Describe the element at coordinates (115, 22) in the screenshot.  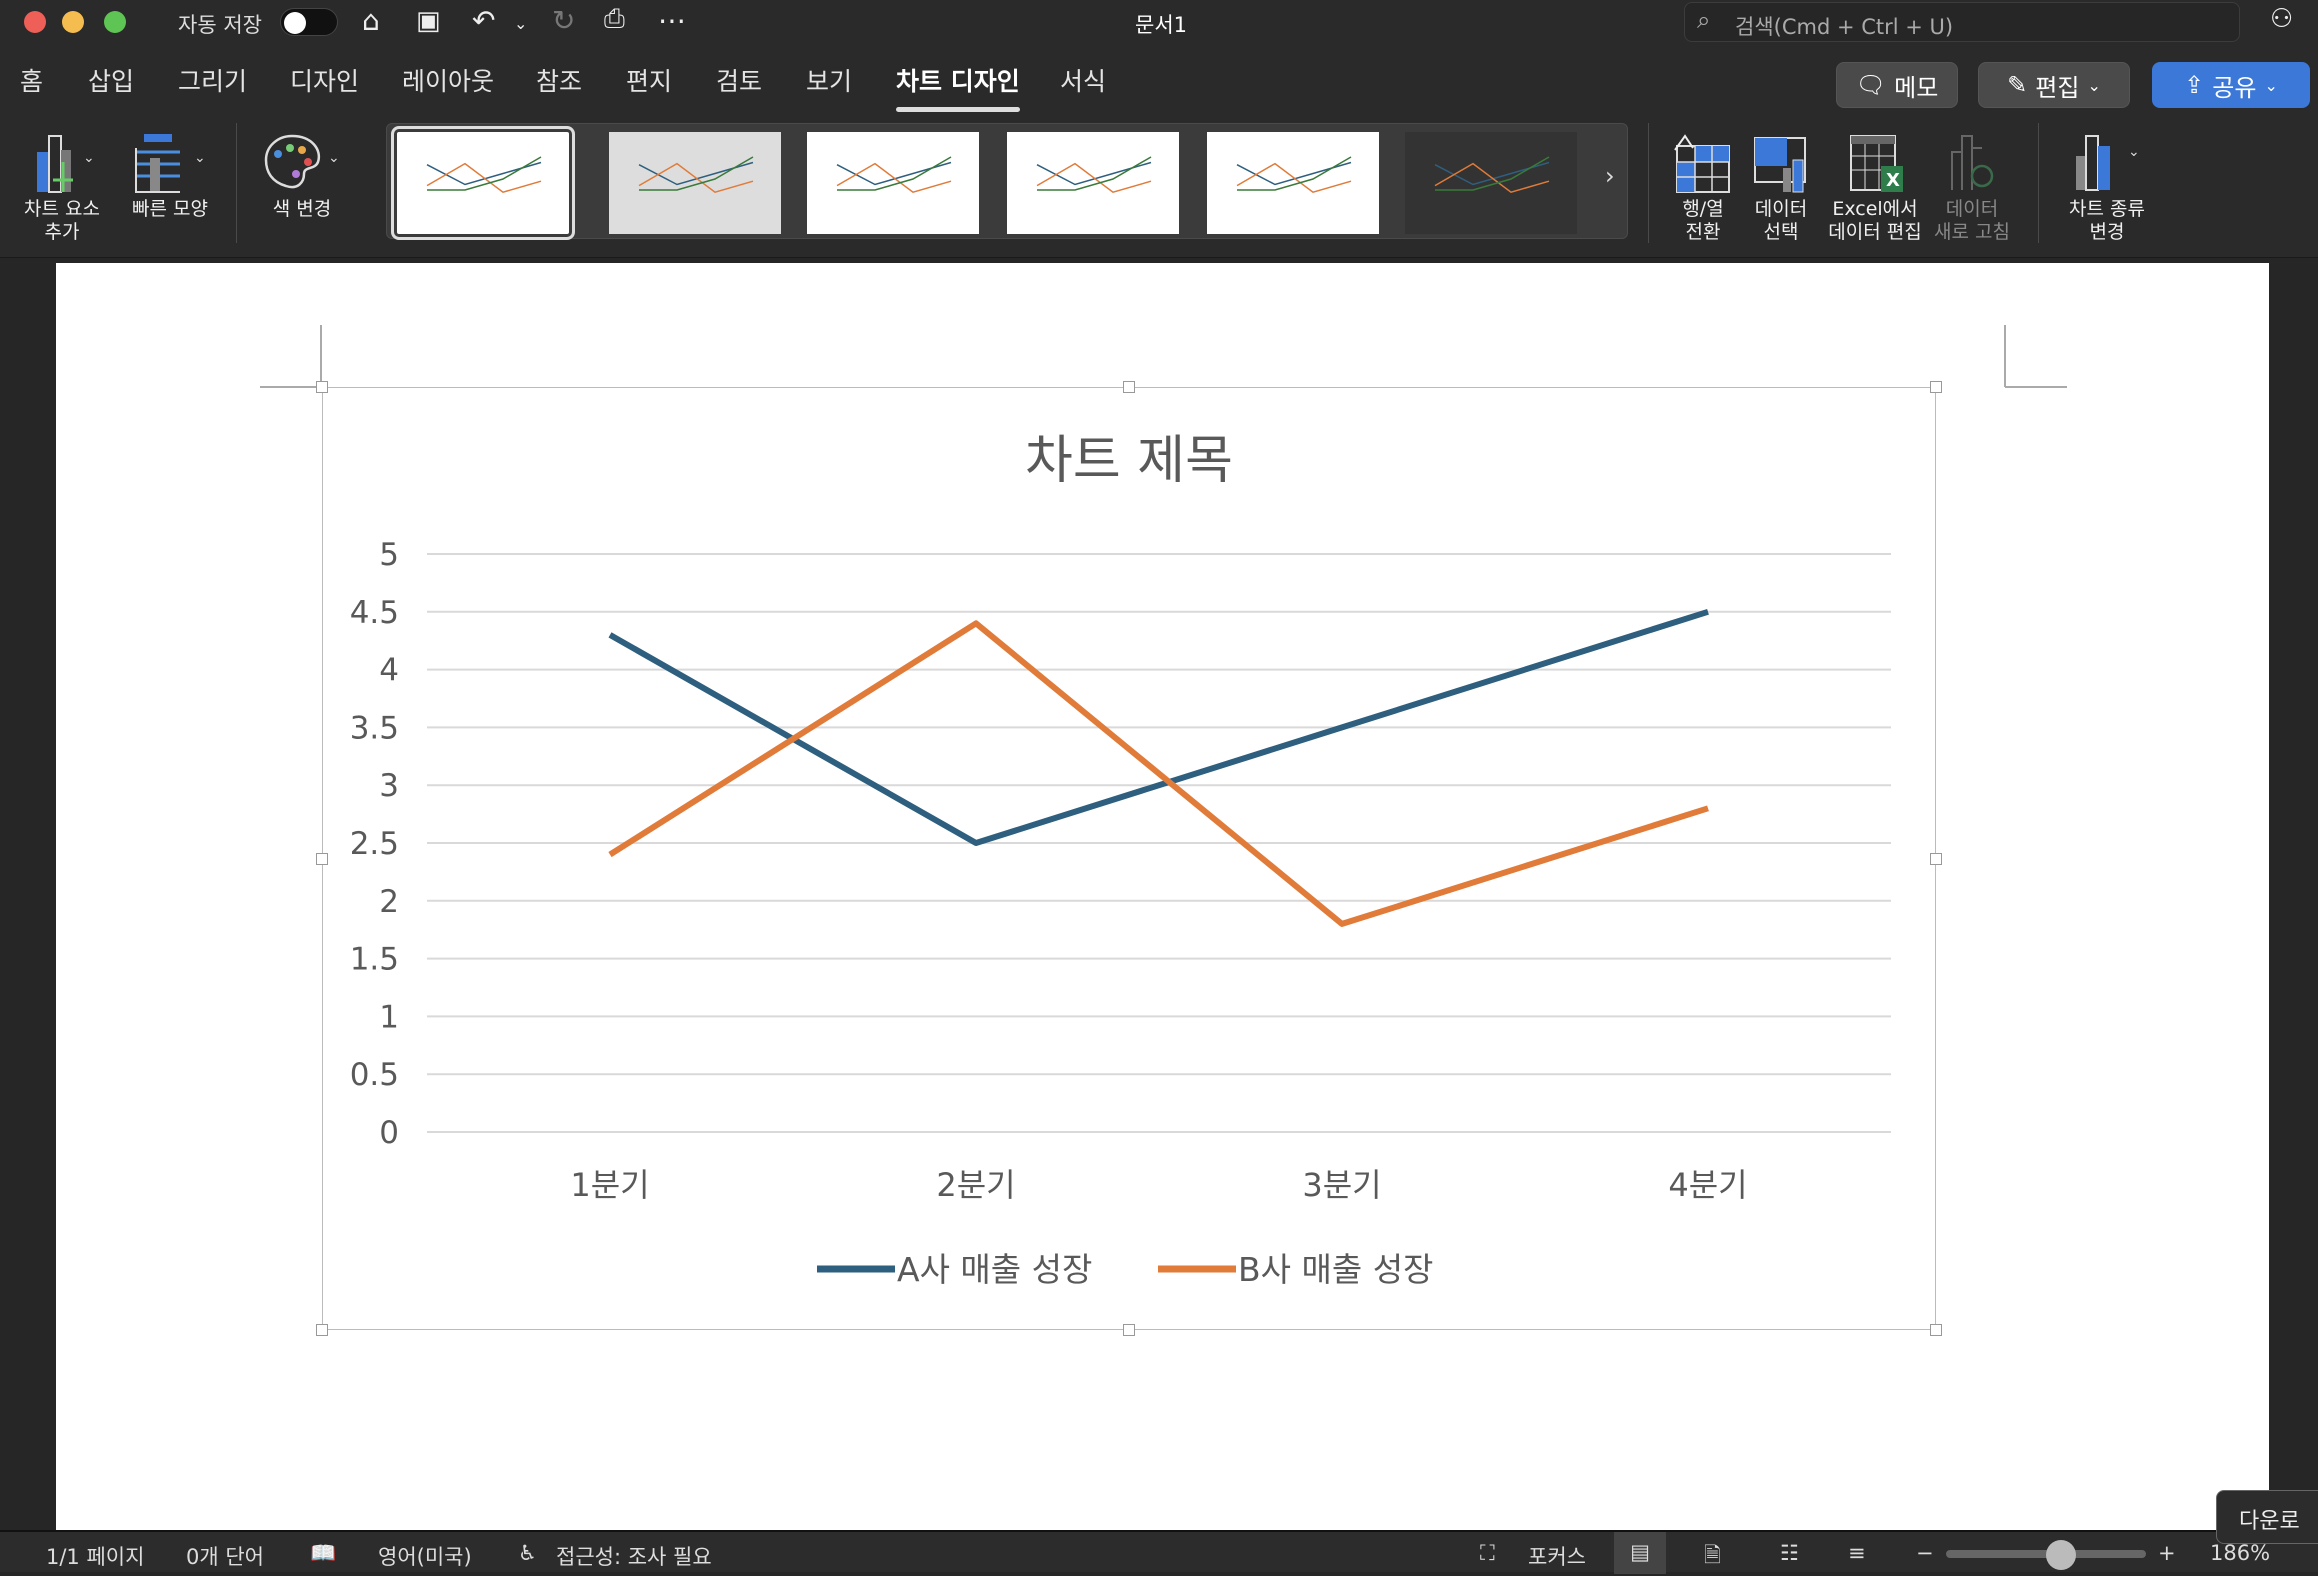
I see `zoom-window-button` at that location.